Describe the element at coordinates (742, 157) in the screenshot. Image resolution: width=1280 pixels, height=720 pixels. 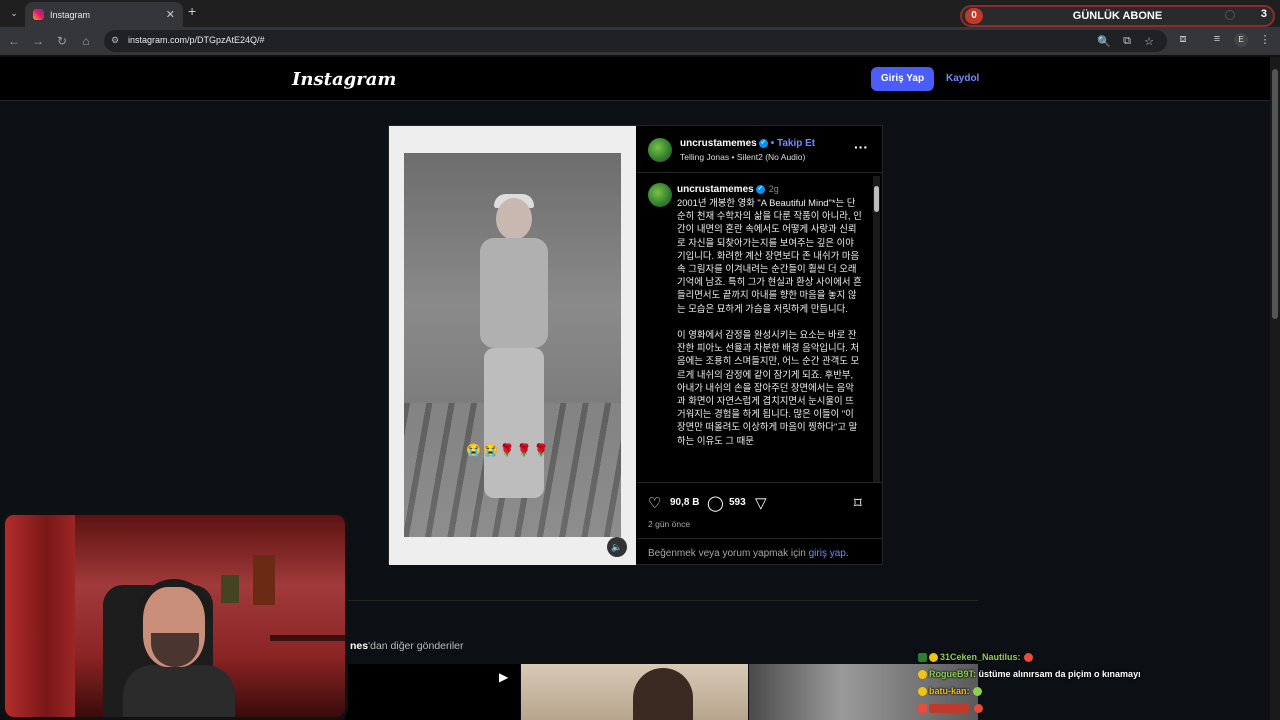
I see `audio-info: Telling Jonas • Silent2 (No Audio)` at that location.